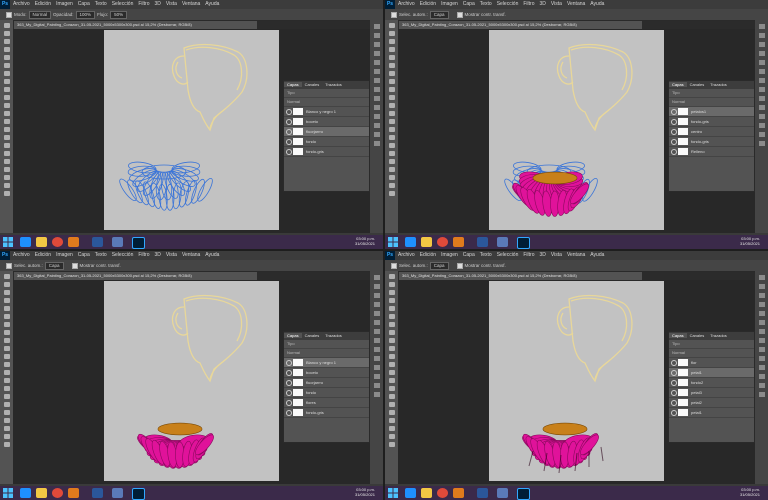 Image resolution: width=768 pixels, height=500 pixels. What do you see at coordinates (523, 243) in the screenshot?
I see `photoshop-taskbar-icon` at bounding box center [523, 243].